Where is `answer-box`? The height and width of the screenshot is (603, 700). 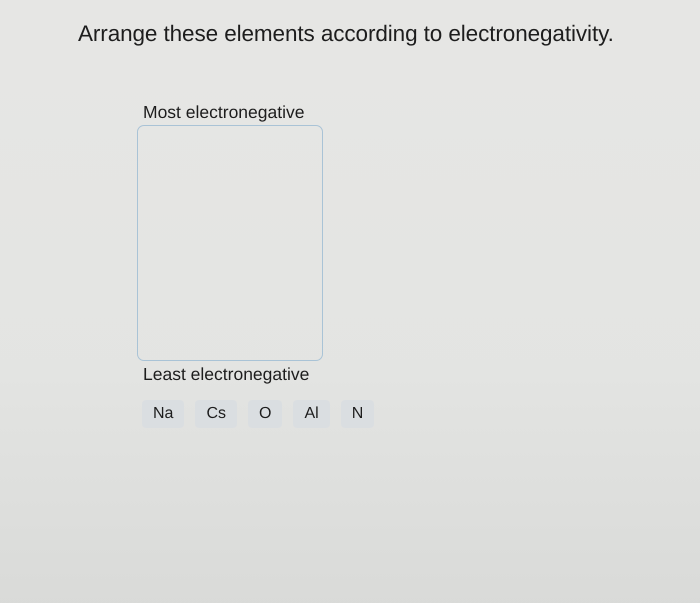 answer-box is located at coordinates (230, 243).